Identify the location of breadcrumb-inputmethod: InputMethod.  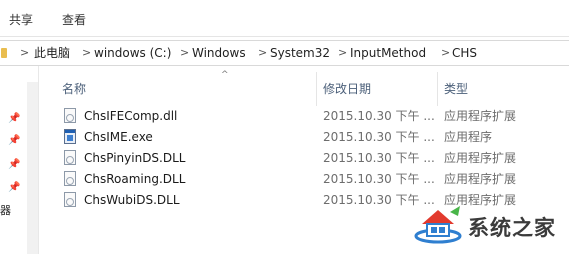
(388, 53).